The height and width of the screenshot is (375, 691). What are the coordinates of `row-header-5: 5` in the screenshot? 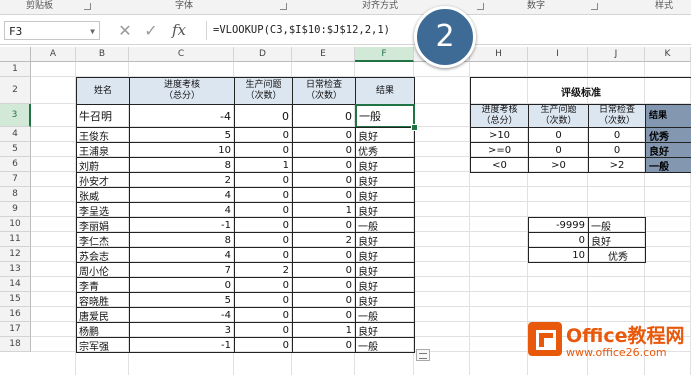 It's located at (15, 149).